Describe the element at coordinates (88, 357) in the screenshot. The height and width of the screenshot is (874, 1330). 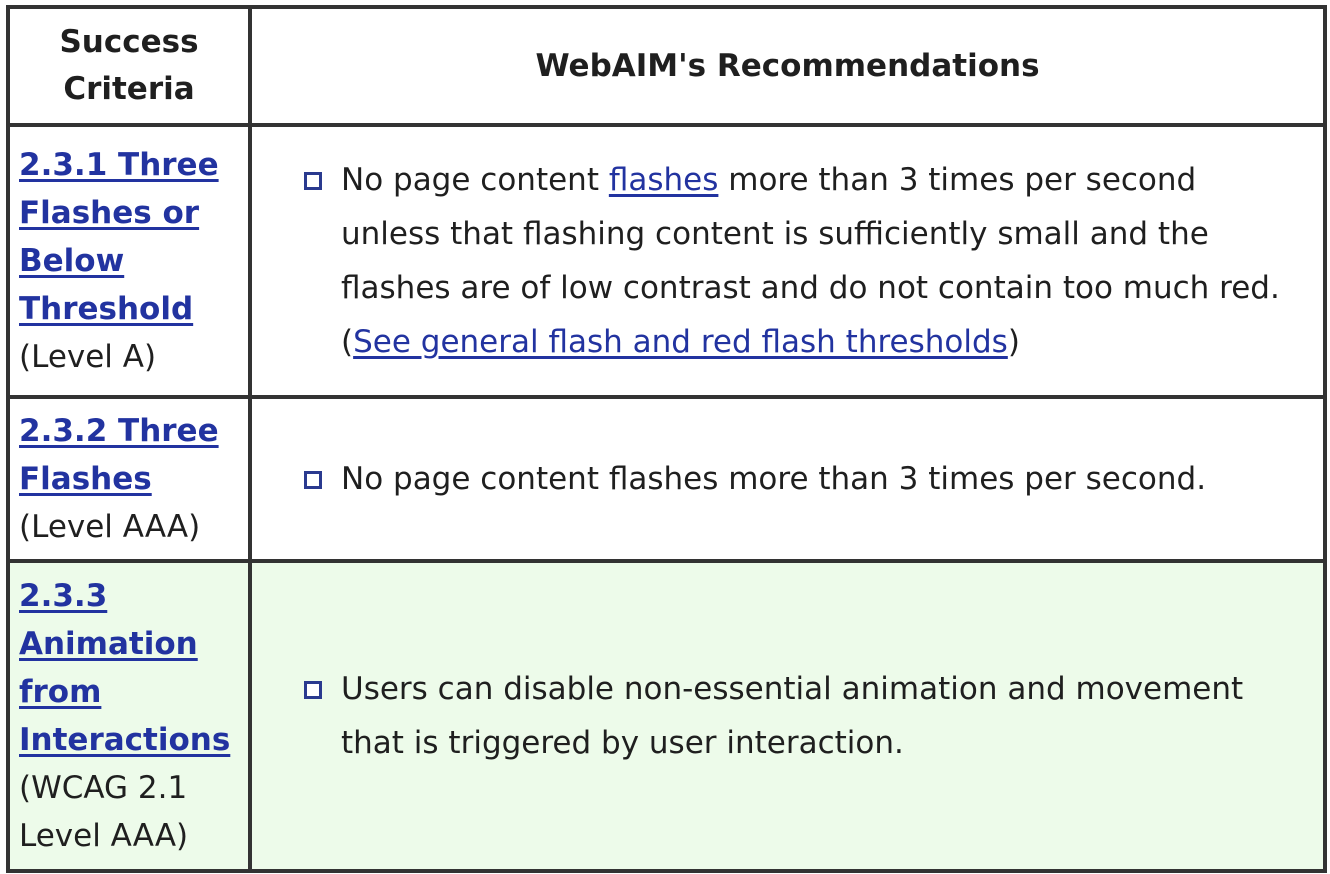
I see `criterion-level: (Level A)` at that location.